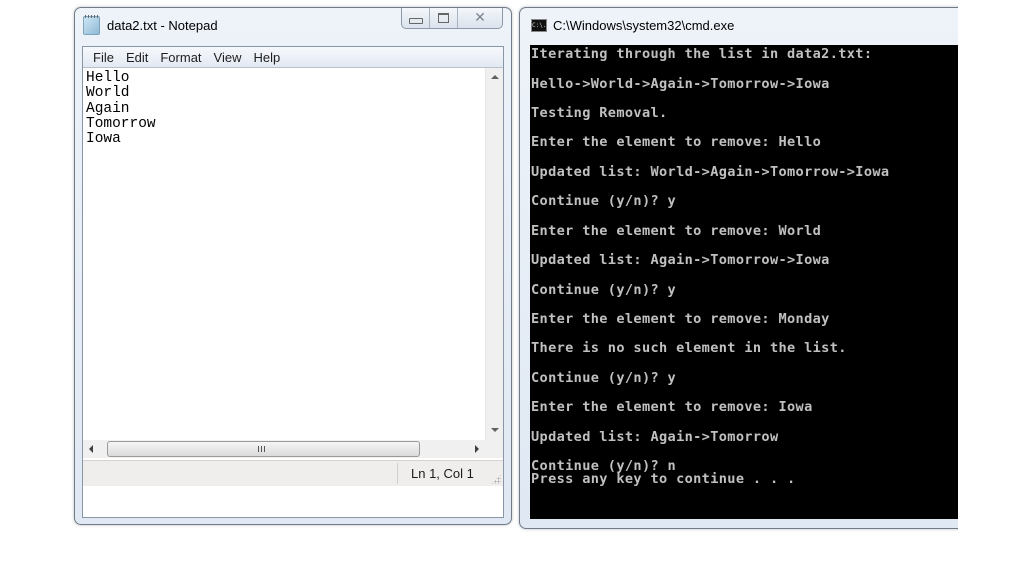 This screenshot has height=564, width=1024. I want to click on console-line: There is no such element in the list., so click(689, 348).